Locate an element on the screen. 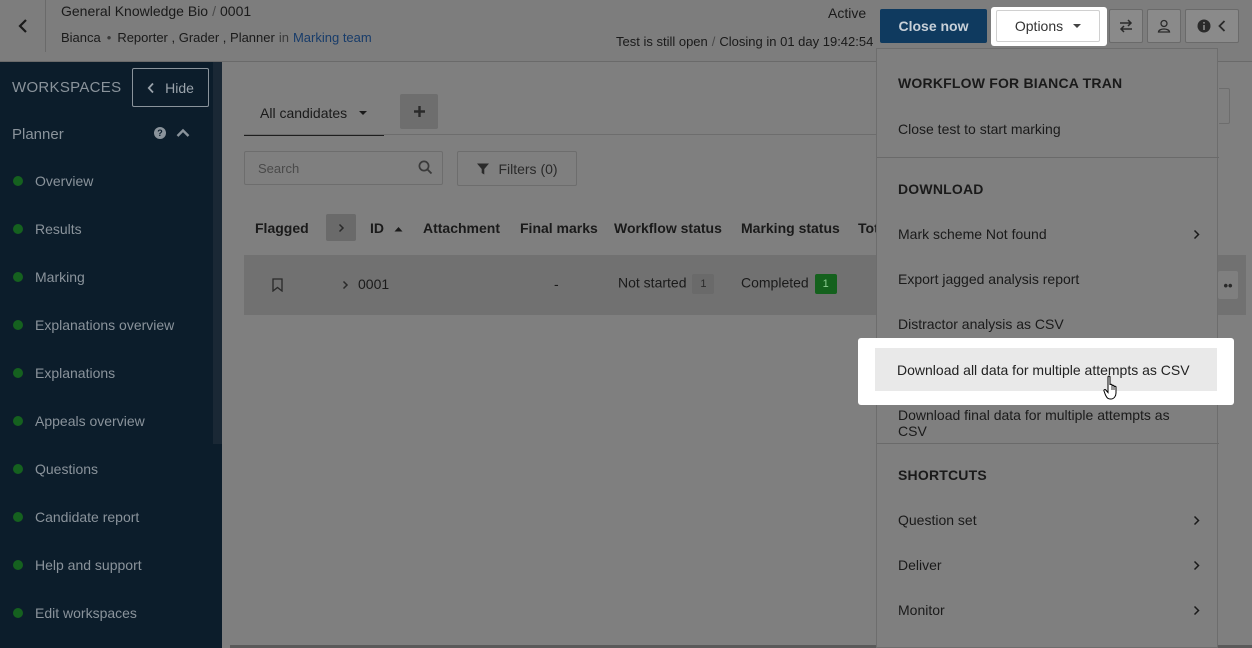  options-button: Options is located at coordinates (1048, 26).